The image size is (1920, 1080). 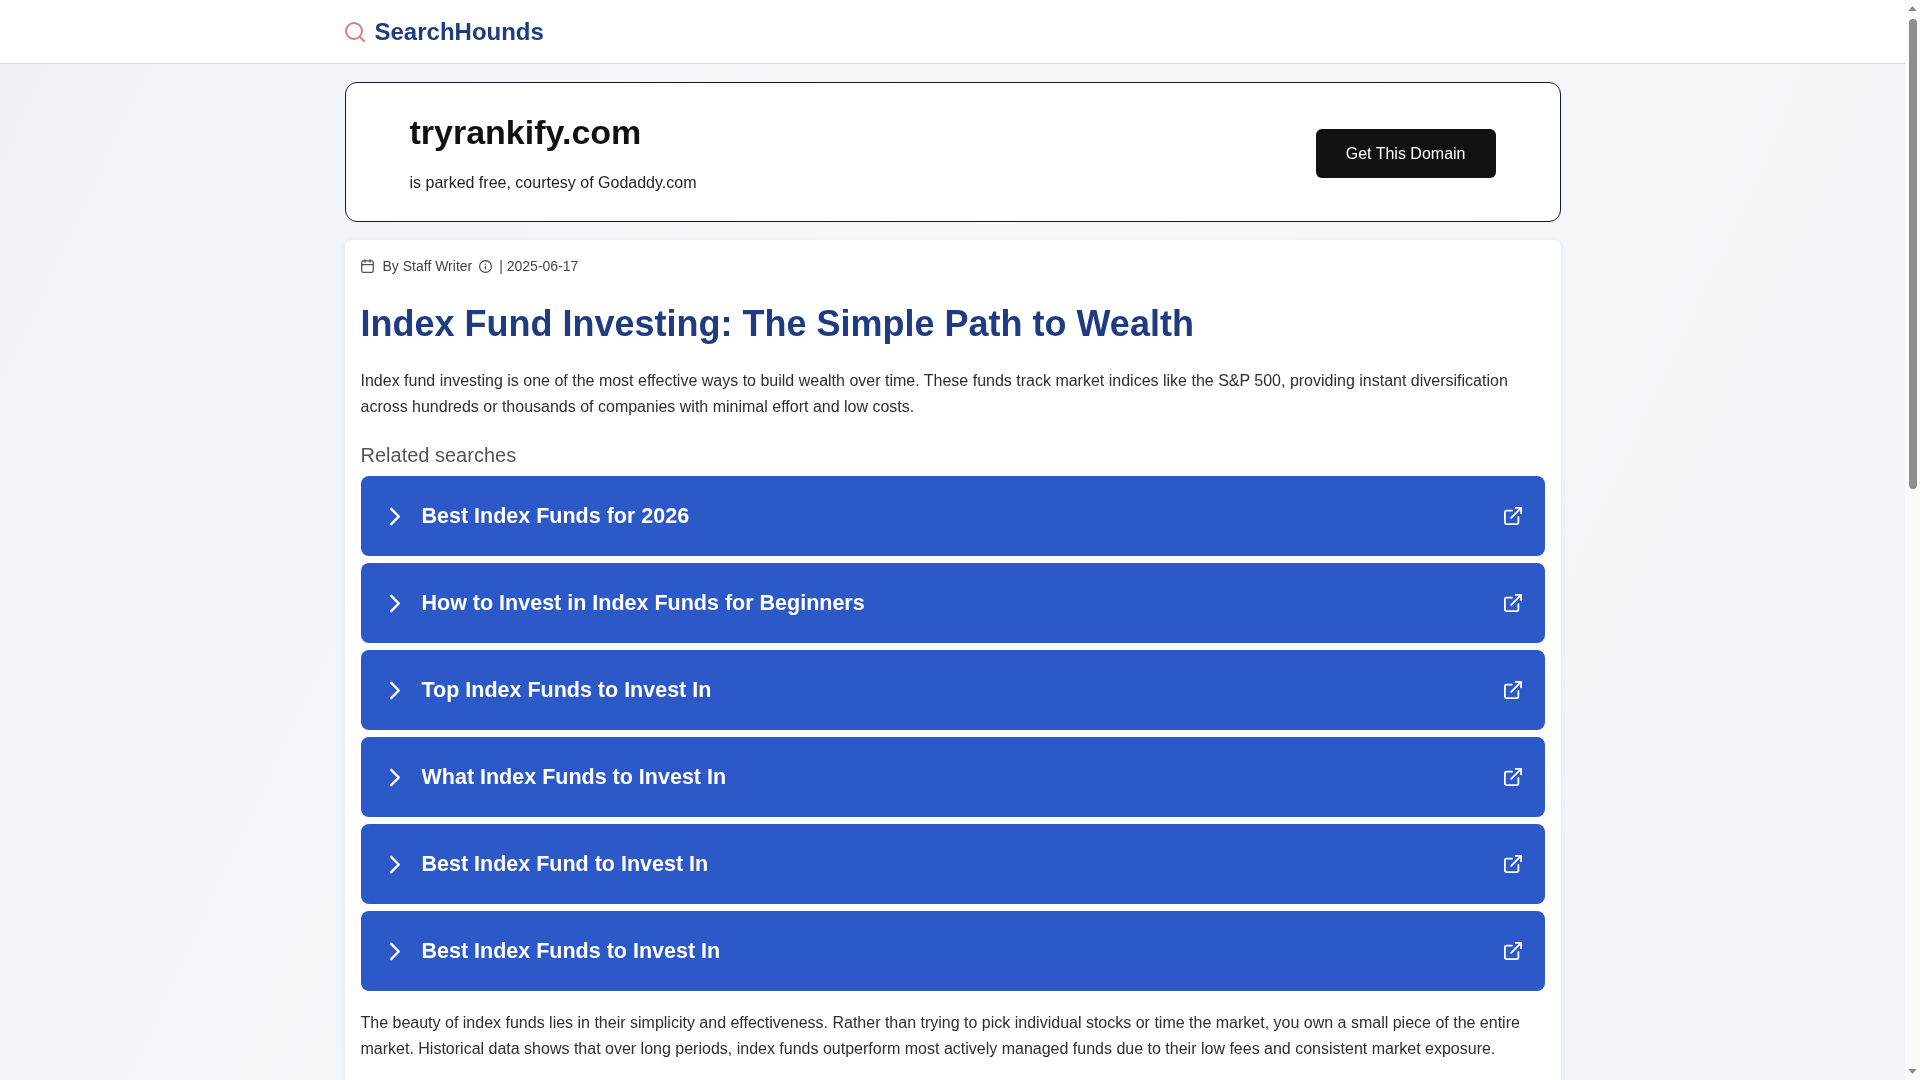 What do you see at coordinates (1912, 254) in the screenshot?
I see `scrollbar-thumb` at bounding box center [1912, 254].